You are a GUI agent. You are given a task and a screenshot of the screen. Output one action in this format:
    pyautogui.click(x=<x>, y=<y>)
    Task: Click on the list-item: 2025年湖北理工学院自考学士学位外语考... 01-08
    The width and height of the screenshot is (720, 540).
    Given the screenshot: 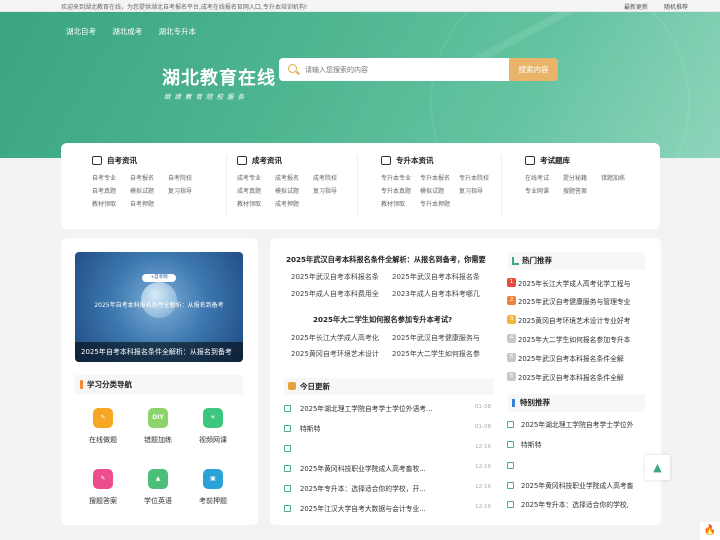 What is the action you would take?
    pyautogui.click(x=387, y=409)
    